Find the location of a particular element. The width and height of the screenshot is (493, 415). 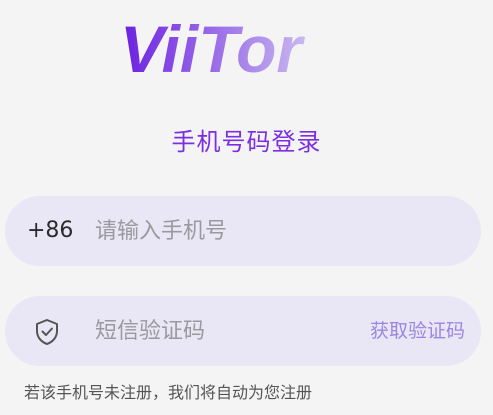

shield-check-icon is located at coordinates (47, 332).